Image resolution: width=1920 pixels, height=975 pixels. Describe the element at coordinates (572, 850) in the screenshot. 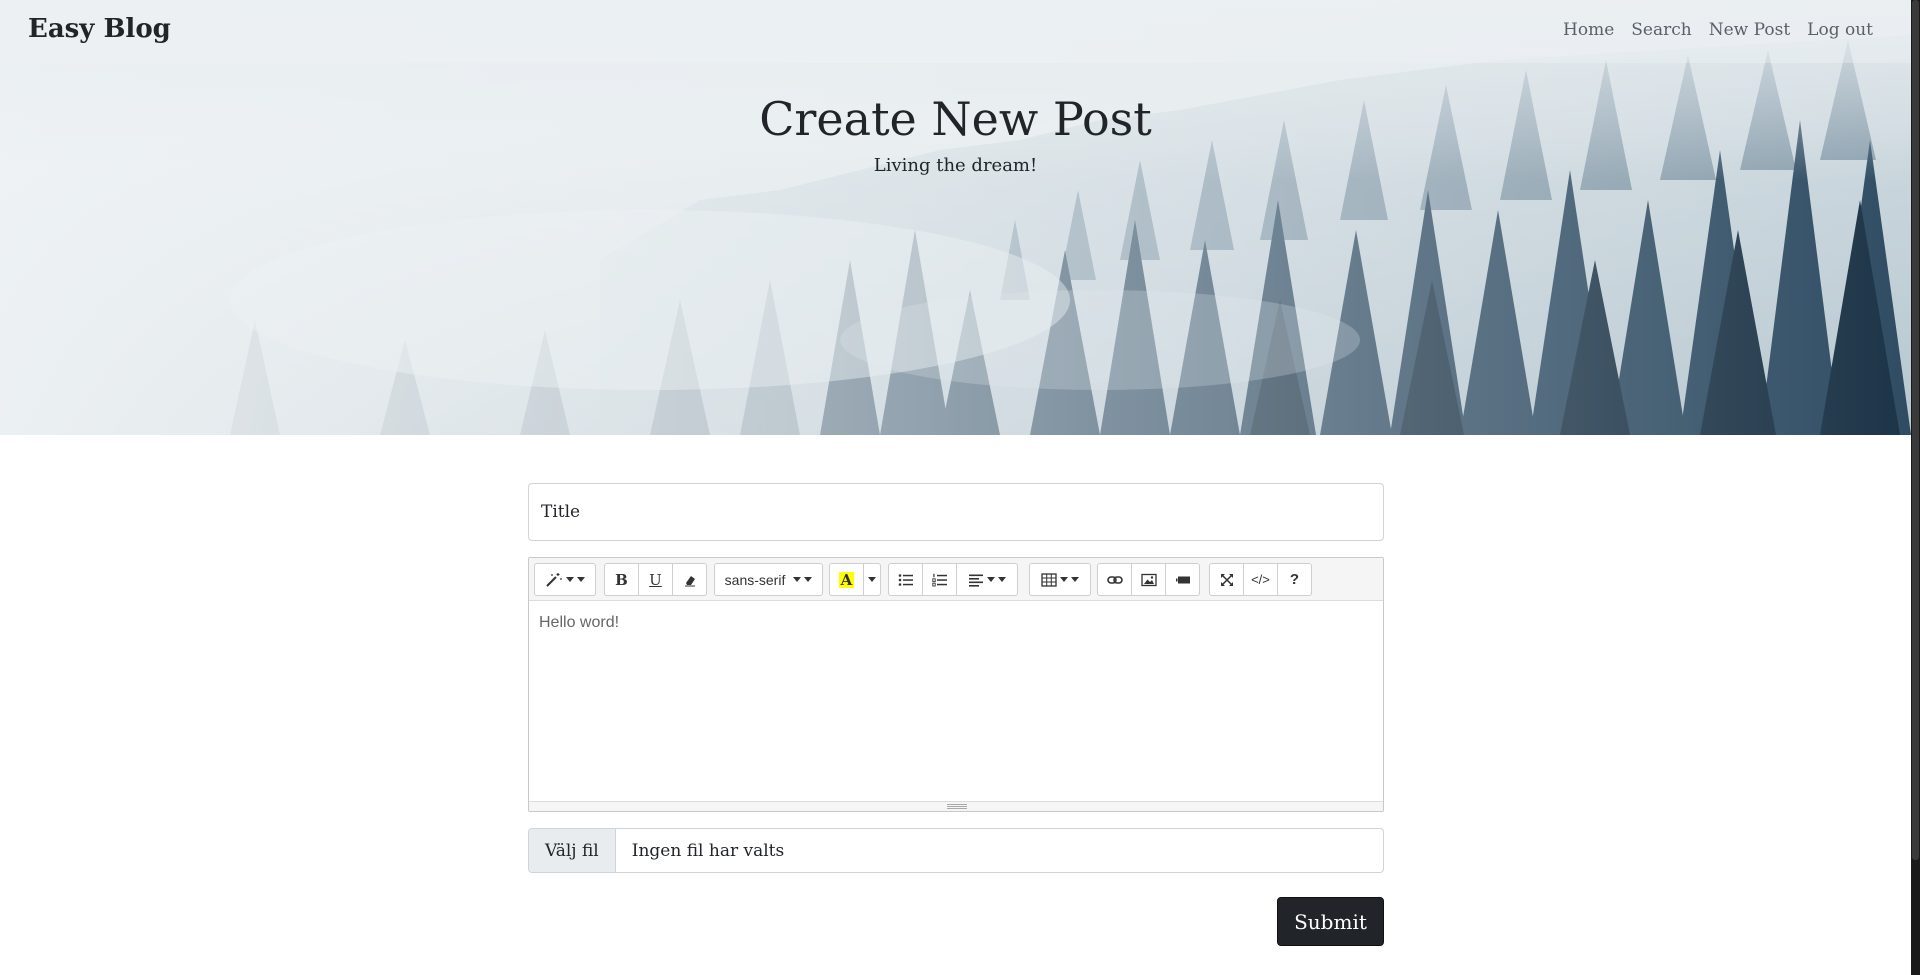

I see `choose-file-button: Välj fil` at that location.